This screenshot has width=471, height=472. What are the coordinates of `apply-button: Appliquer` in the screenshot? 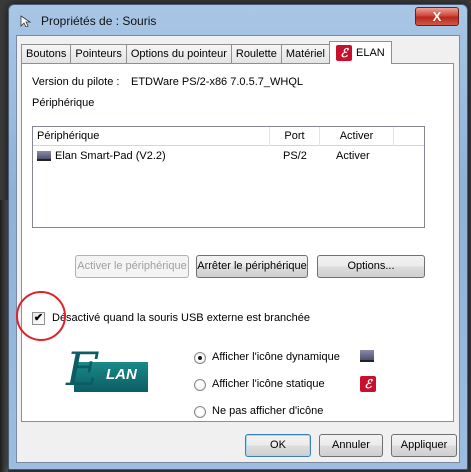 It's located at (424, 445).